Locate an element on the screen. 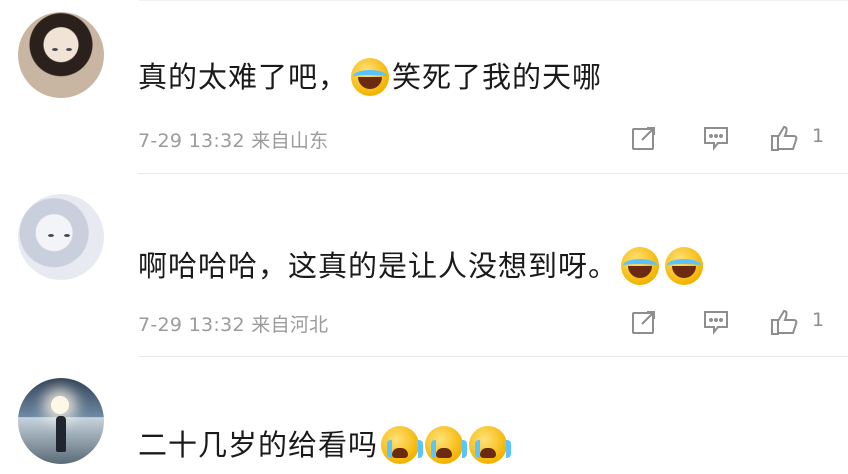 This screenshot has width=848, height=474. comment-text: 真的太难了吧， 笑死了我的天哪 is located at coordinates (370, 77).